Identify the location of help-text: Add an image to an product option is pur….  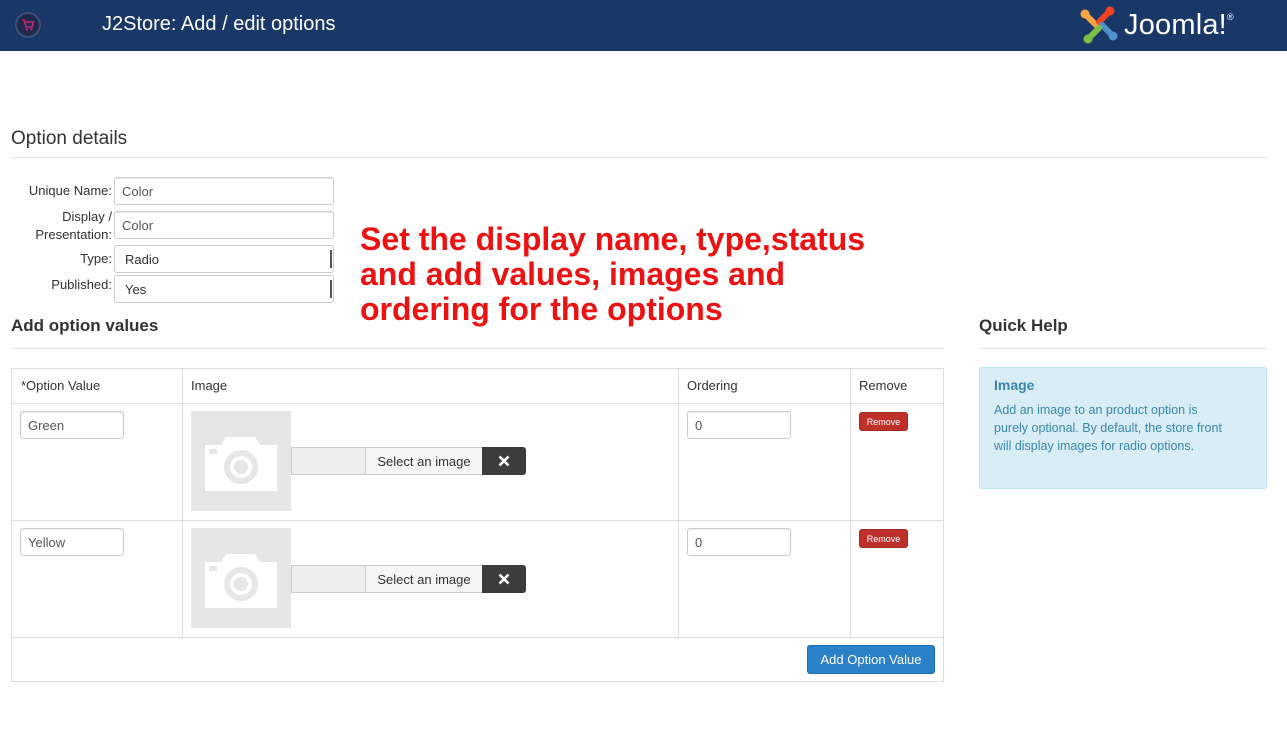
(1108, 428).